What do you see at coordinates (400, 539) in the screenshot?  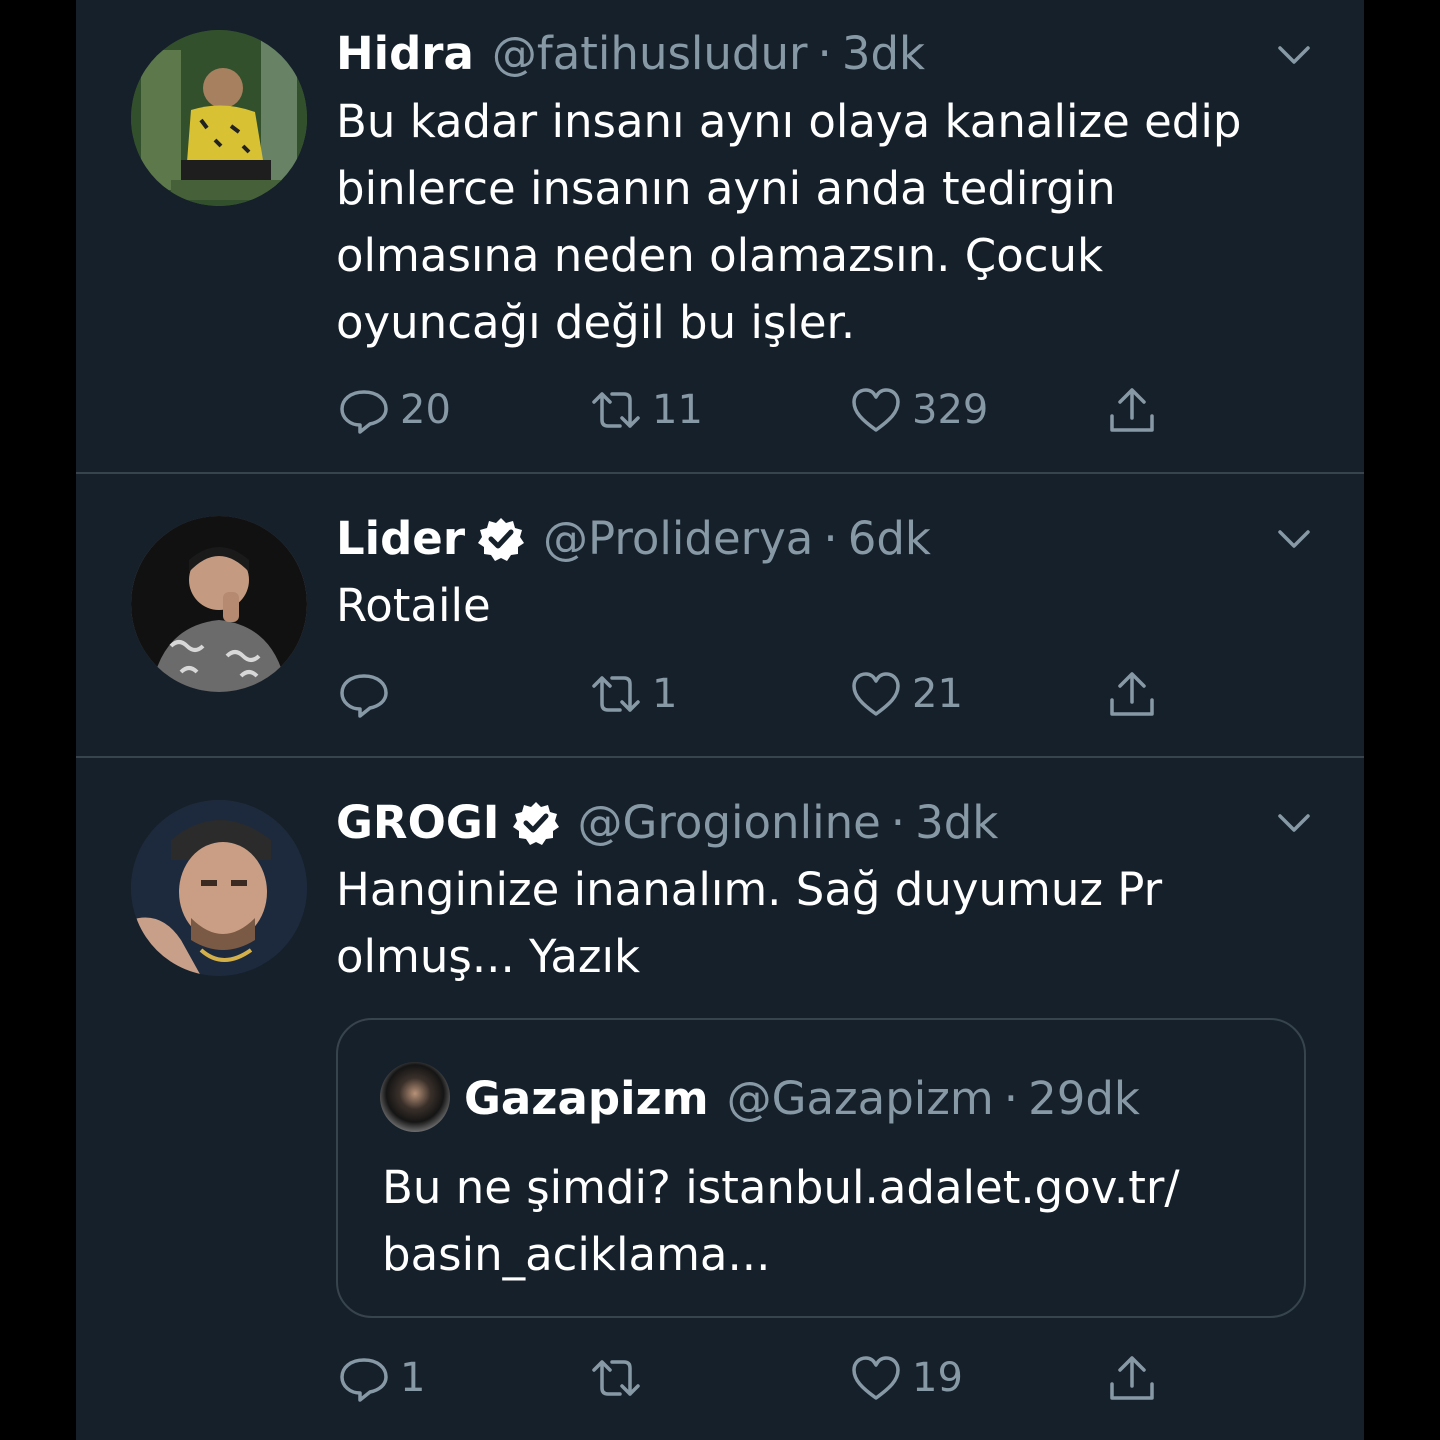 I see `display-name: Lider` at bounding box center [400, 539].